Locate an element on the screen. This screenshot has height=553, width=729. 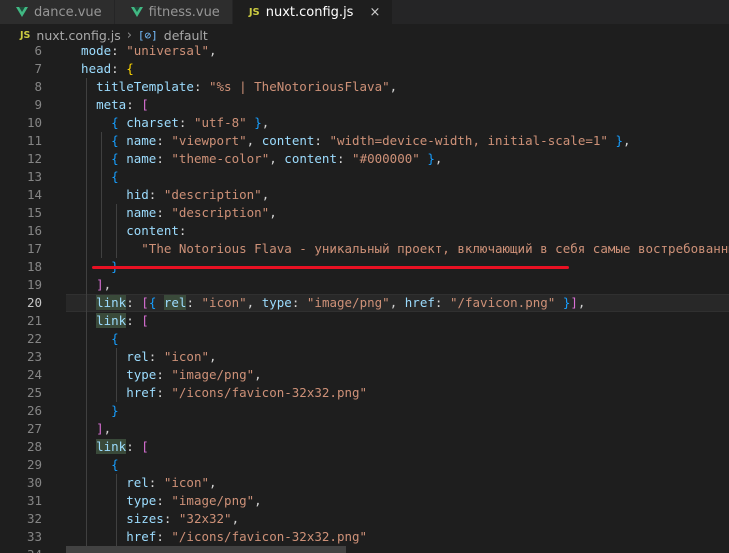
tab-label: dance.vue is located at coordinates (68, 12).